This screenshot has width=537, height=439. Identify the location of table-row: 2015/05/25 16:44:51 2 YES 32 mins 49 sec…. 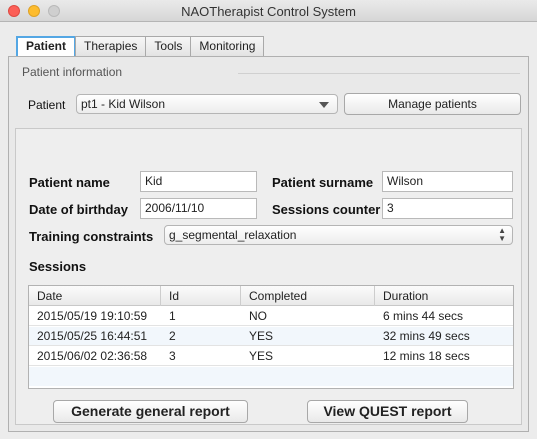
(271, 336).